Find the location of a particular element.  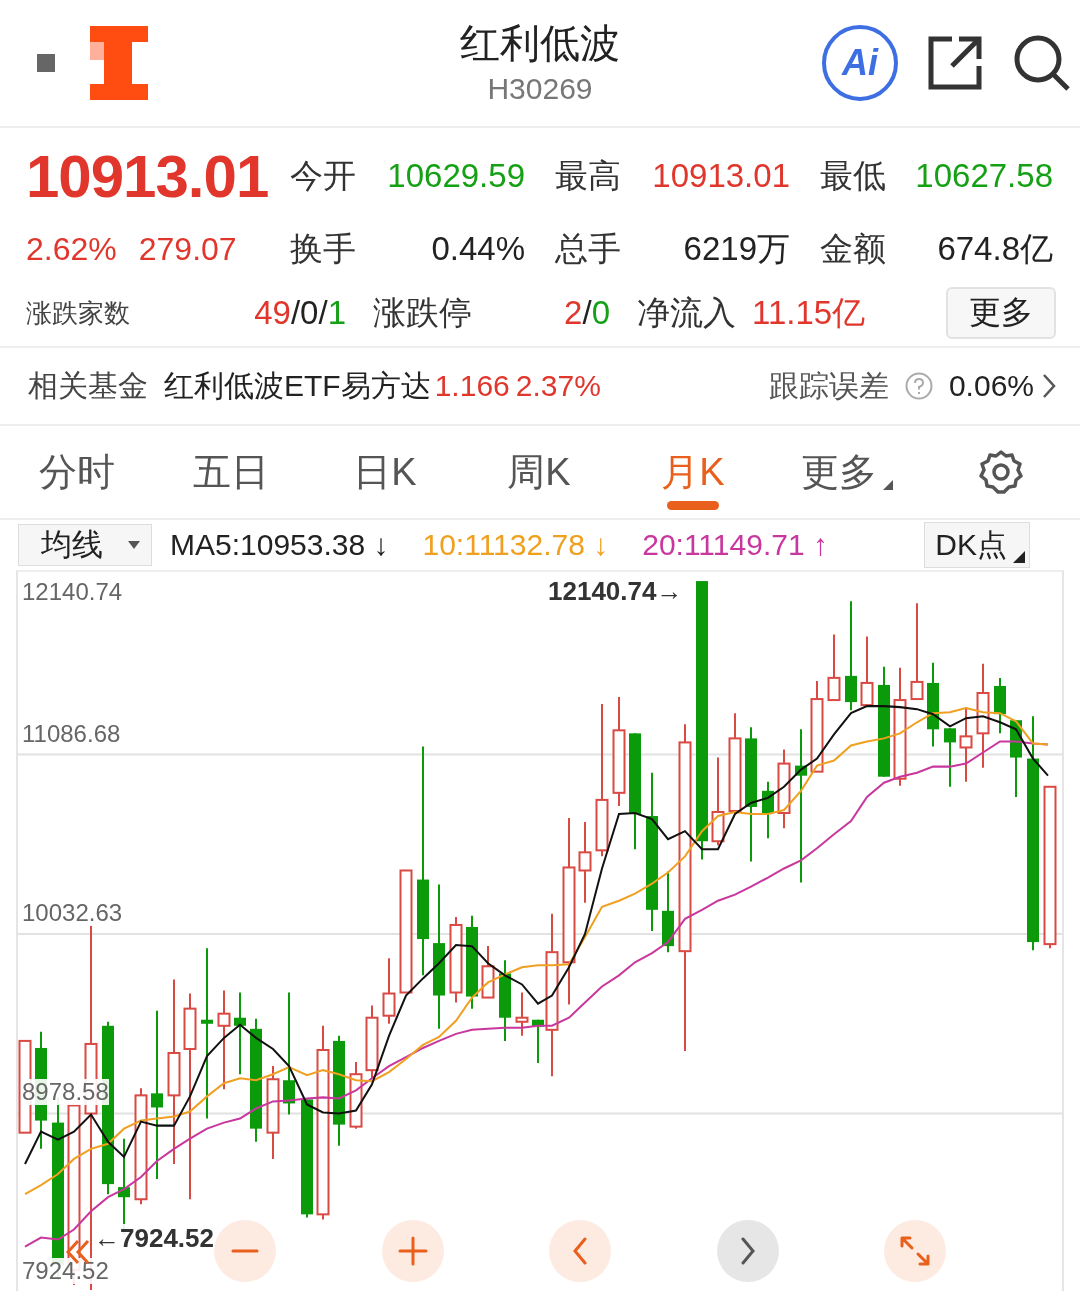

moving-average-value: MA5:10953.38 ↓ is located at coordinates (279, 545).